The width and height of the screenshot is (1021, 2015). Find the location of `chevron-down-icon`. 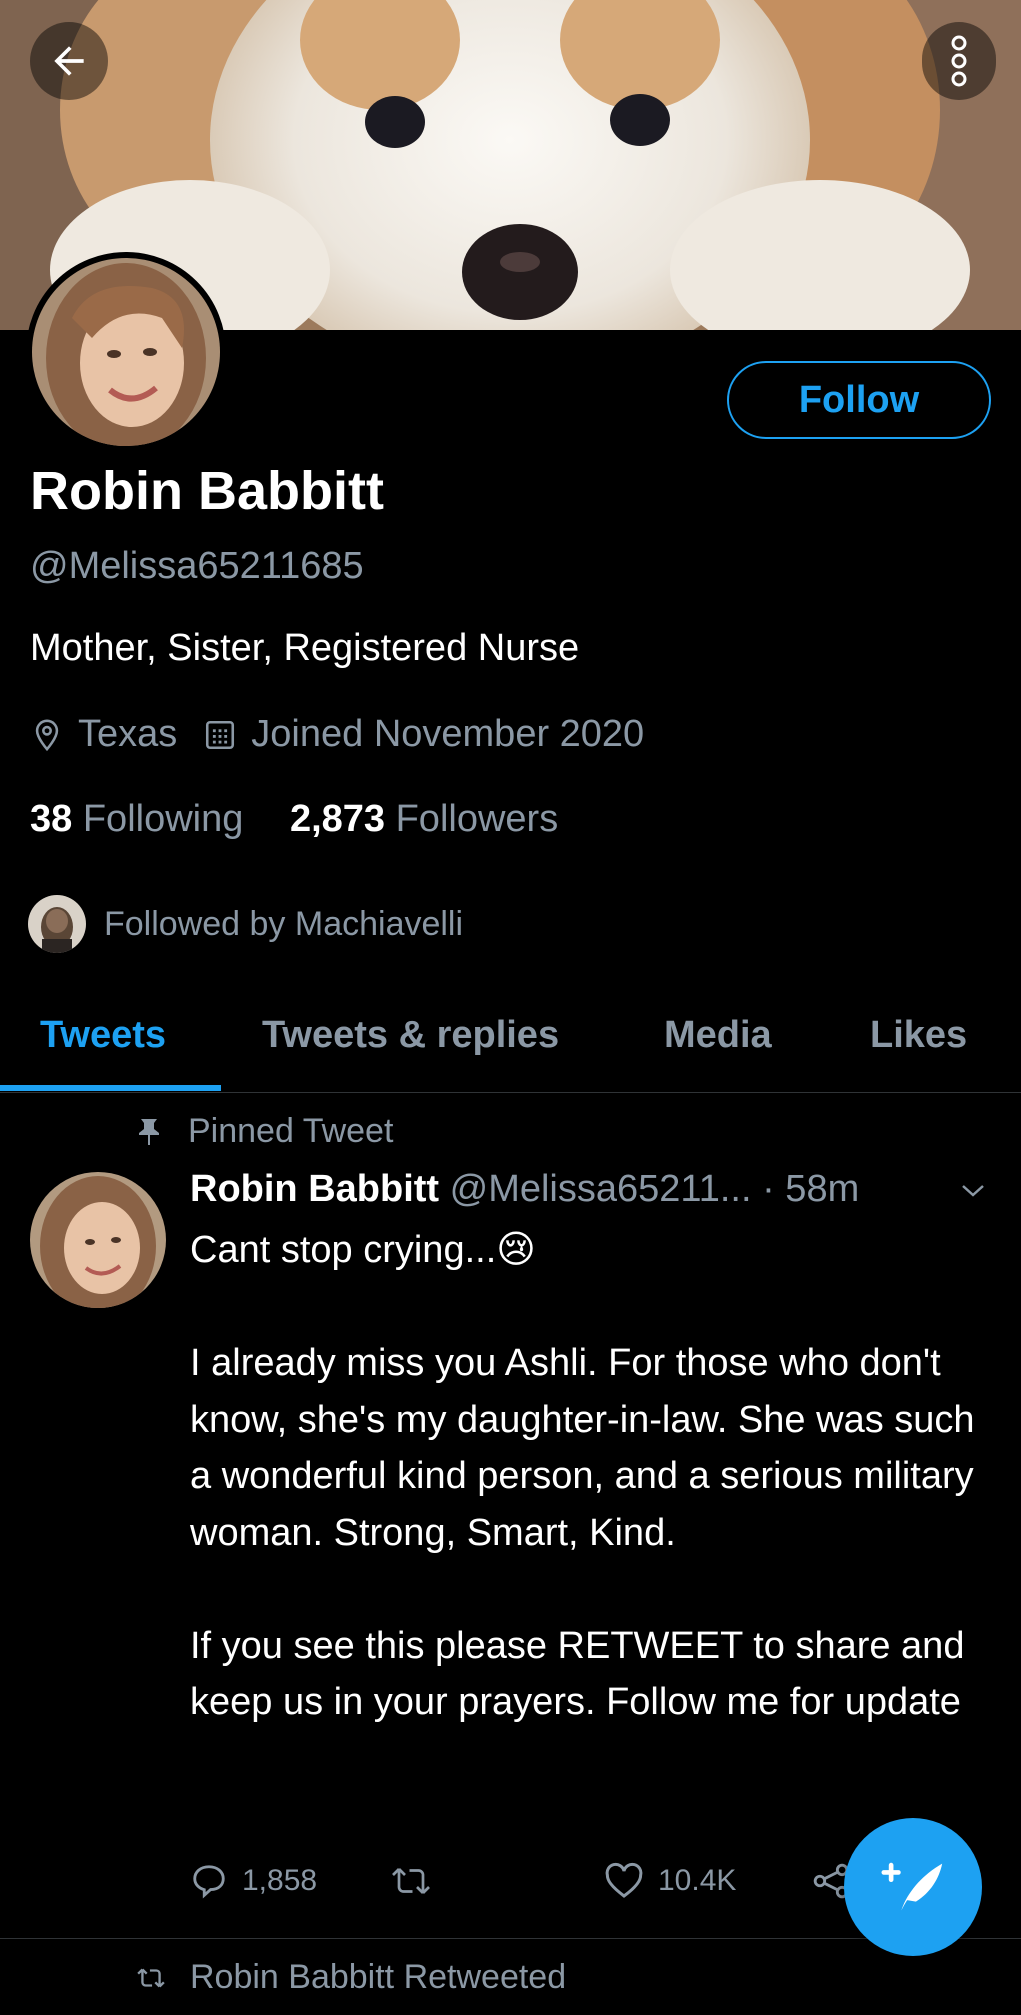

chevron-down-icon is located at coordinates (973, 1191).